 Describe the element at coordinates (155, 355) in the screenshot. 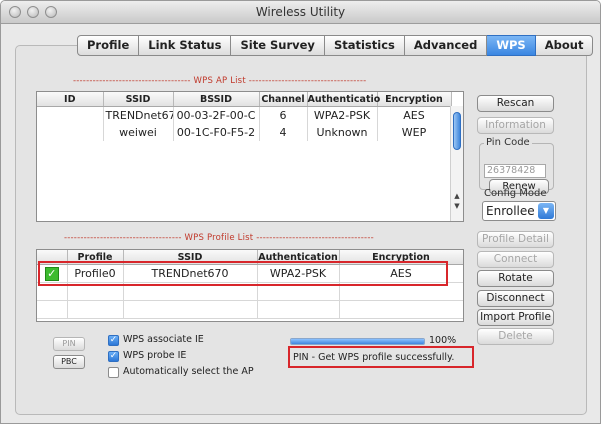

I see `wps-probe-ie-label: WPS probe IE` at that location.